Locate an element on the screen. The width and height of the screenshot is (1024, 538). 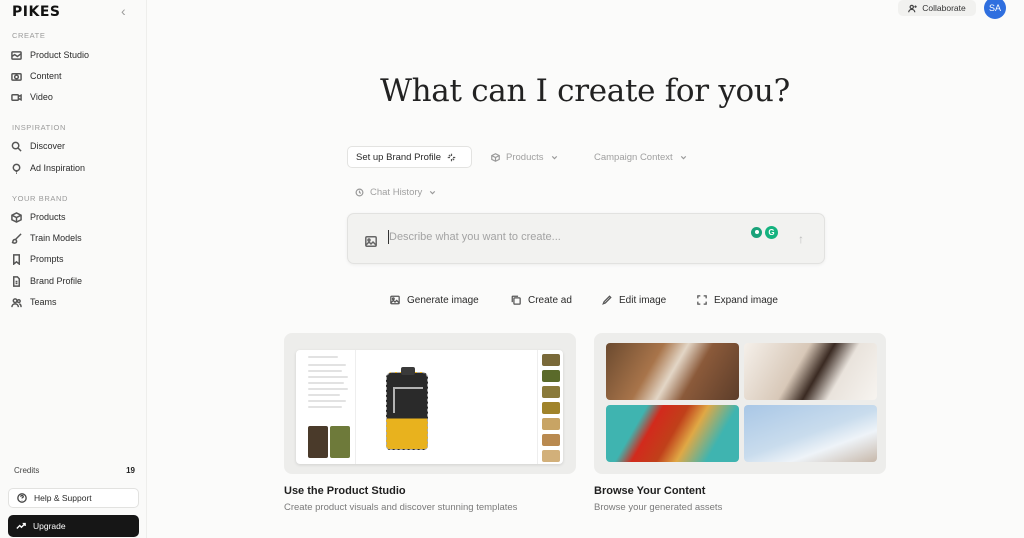
sidebar-item-brand-profile: Brand Profile is located at coordinates (46, 281).